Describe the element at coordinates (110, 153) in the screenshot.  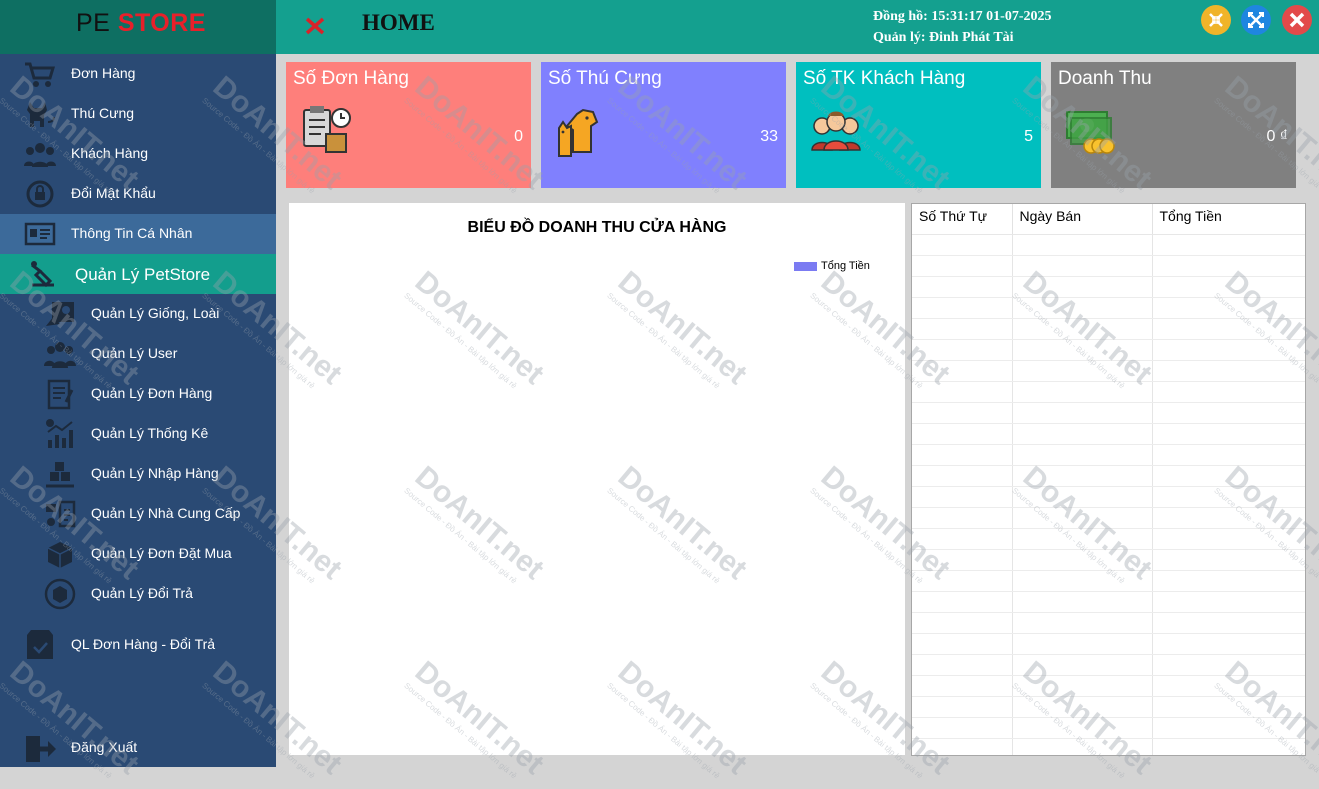
I see `sidebar-item-label: Khách Hàng` at that location.